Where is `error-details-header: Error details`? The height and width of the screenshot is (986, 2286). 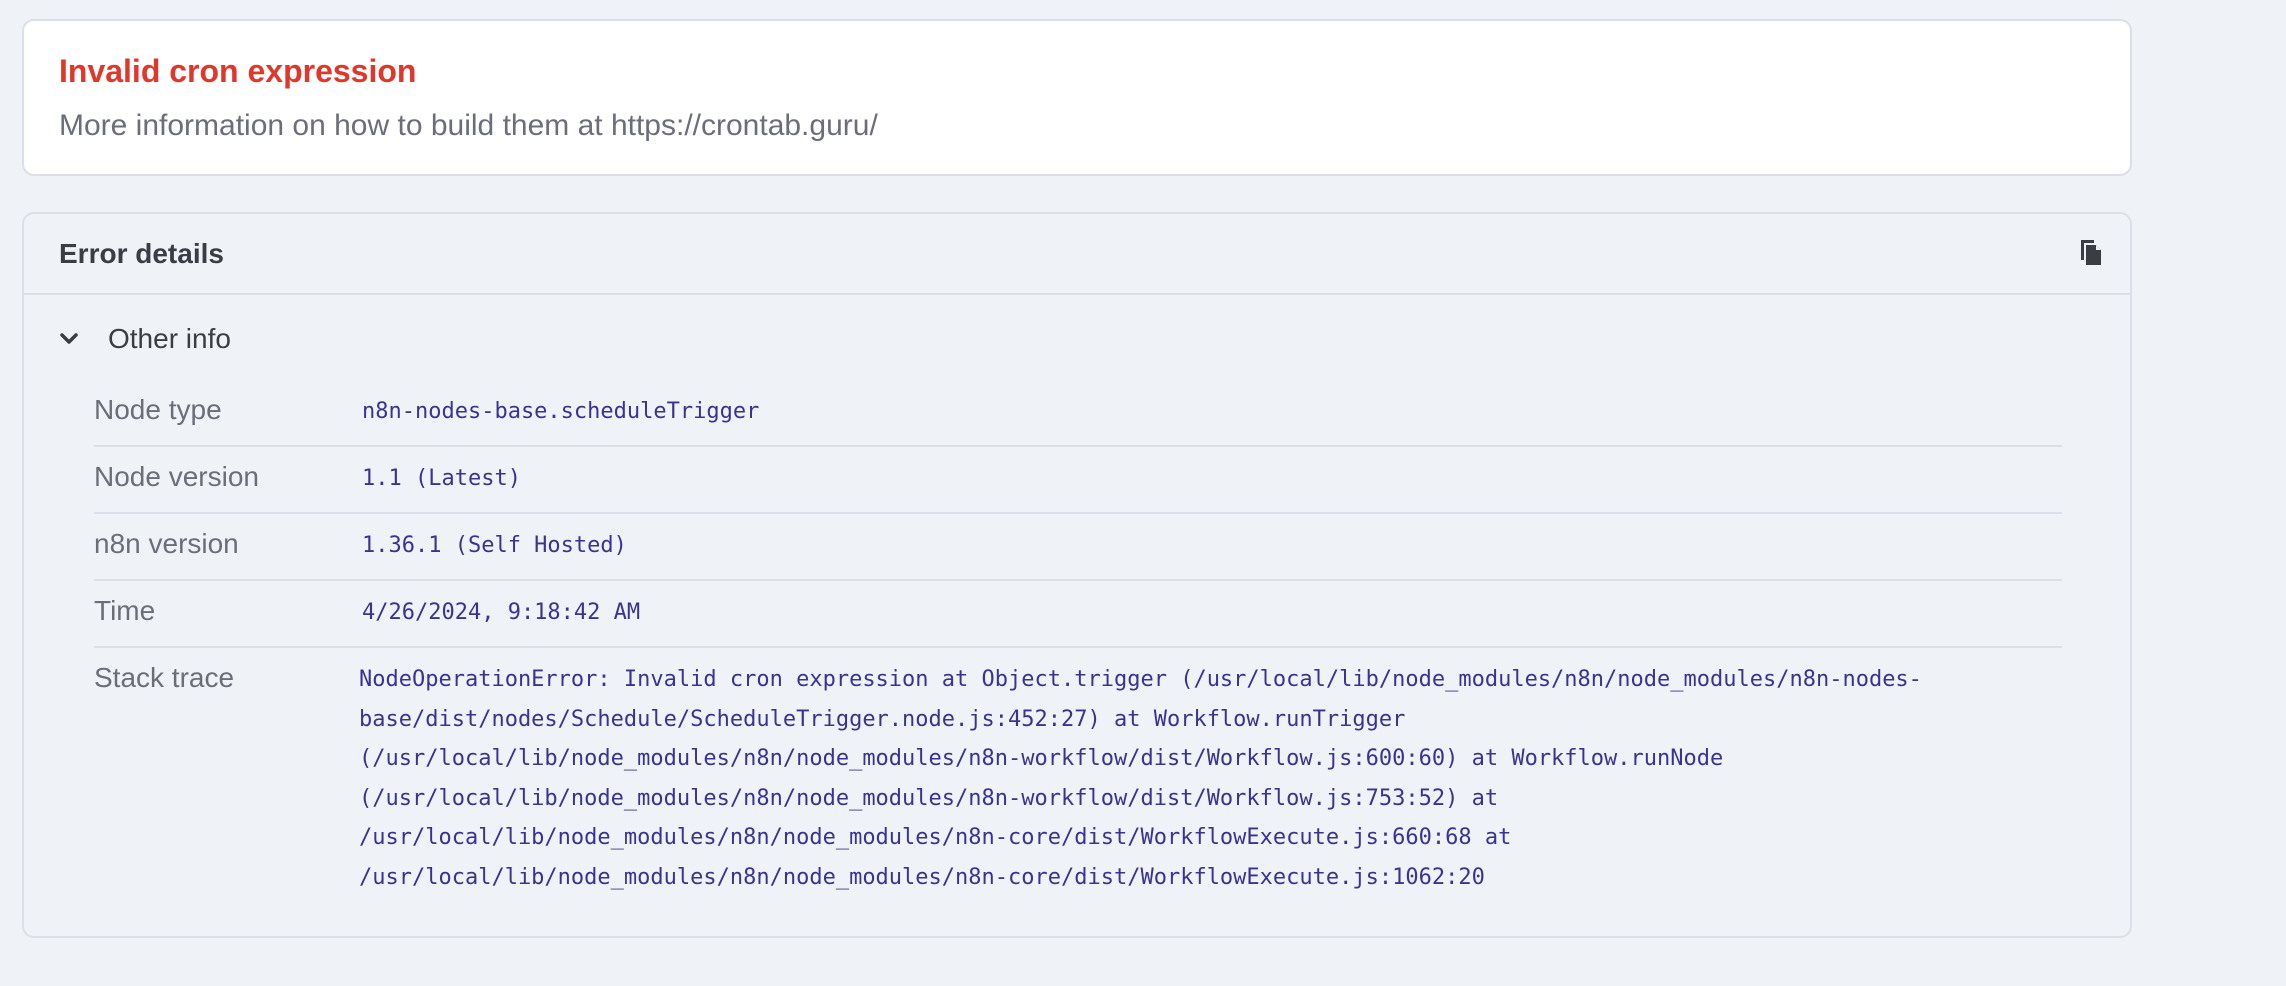 error-details-header: Error details is located at coordinates (1077, 254).